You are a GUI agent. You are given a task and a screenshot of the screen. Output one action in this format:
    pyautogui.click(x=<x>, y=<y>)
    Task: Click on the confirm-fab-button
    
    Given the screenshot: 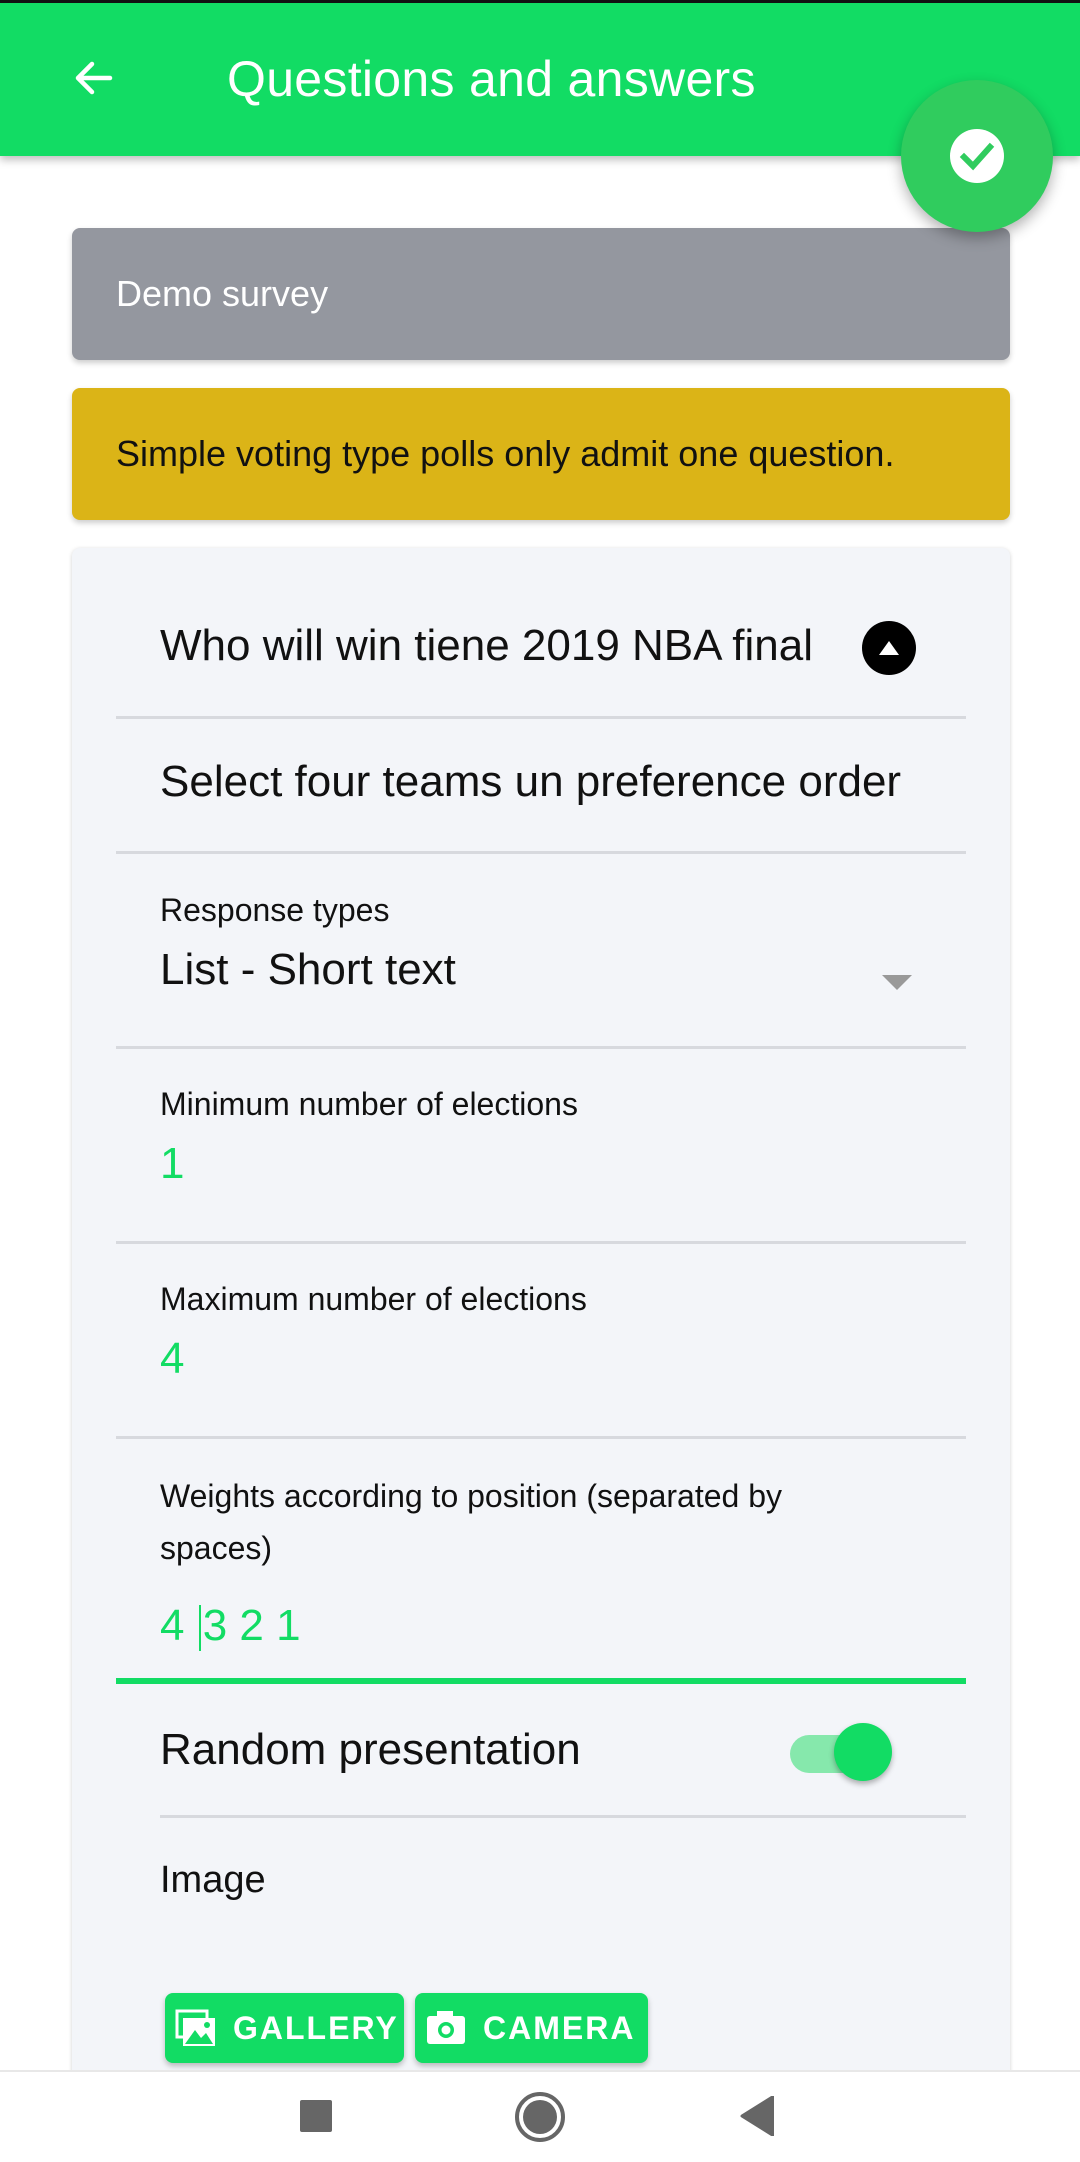 What is the action you would take?
    pyautogui.click(x=977, y=156)
    